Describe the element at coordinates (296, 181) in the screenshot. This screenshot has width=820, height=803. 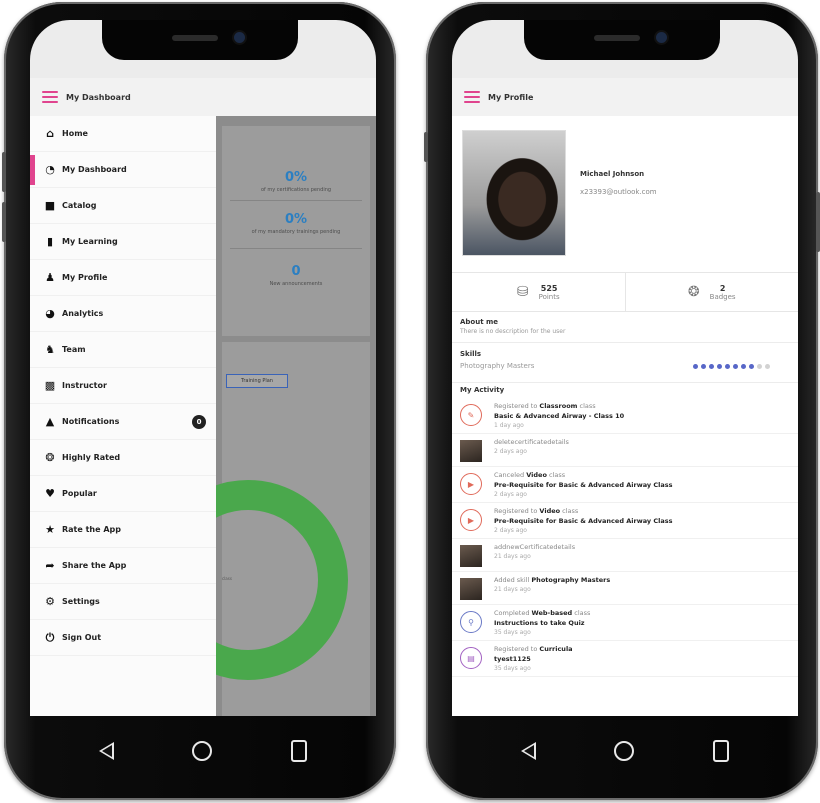
I see `stat-certifications: 0% of my certifications pending` at that location.